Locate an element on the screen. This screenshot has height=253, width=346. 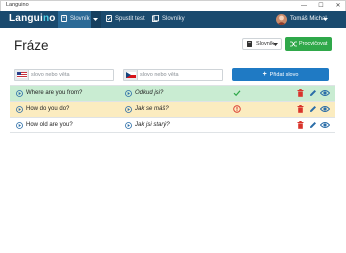
nav-item-spustit-test: Spustit test is located at coordinates (125, 19).